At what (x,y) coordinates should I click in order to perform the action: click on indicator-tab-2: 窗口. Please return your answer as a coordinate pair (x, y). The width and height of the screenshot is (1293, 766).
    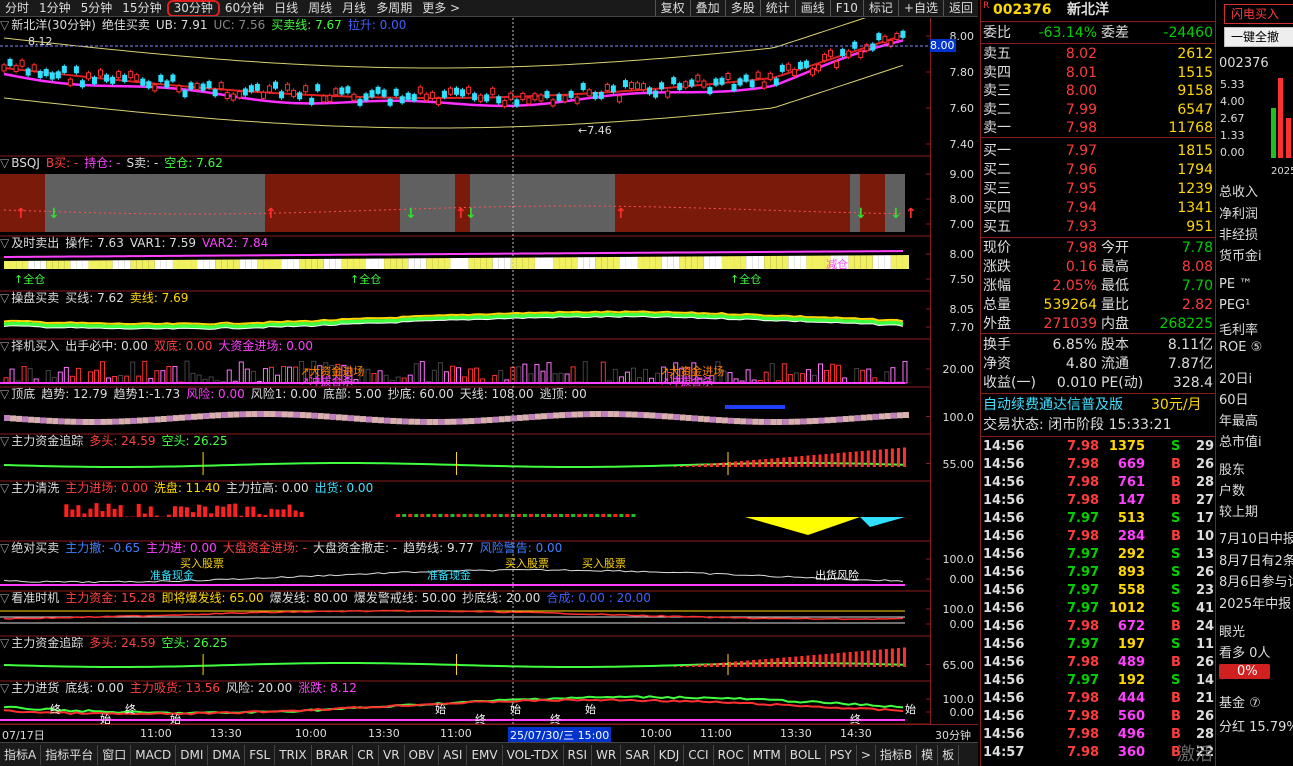
    Looking at the image, I should click on (115, 754).